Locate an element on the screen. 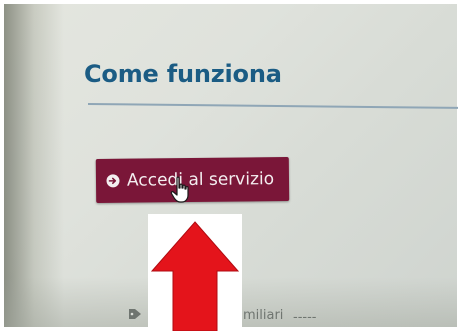  annotation-panel is located at coordinates (195, 272).